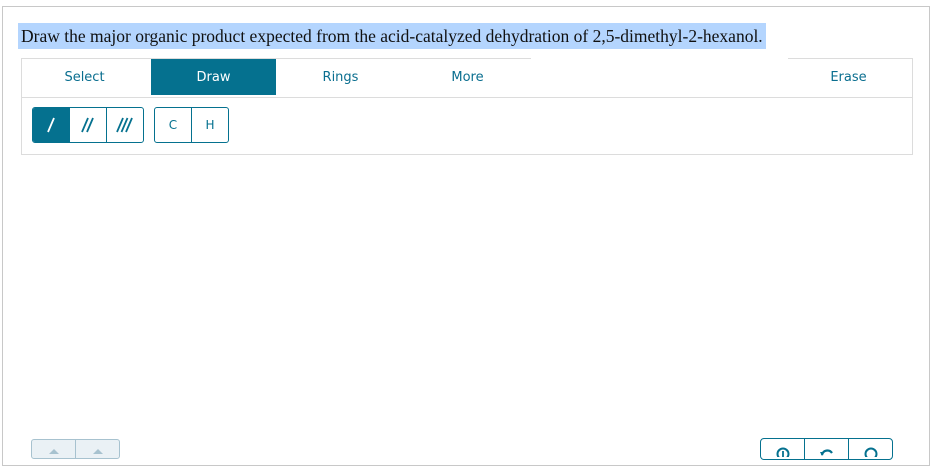 The image size is (940, 466). I want to click on single-bond-button, so click(51, 125).